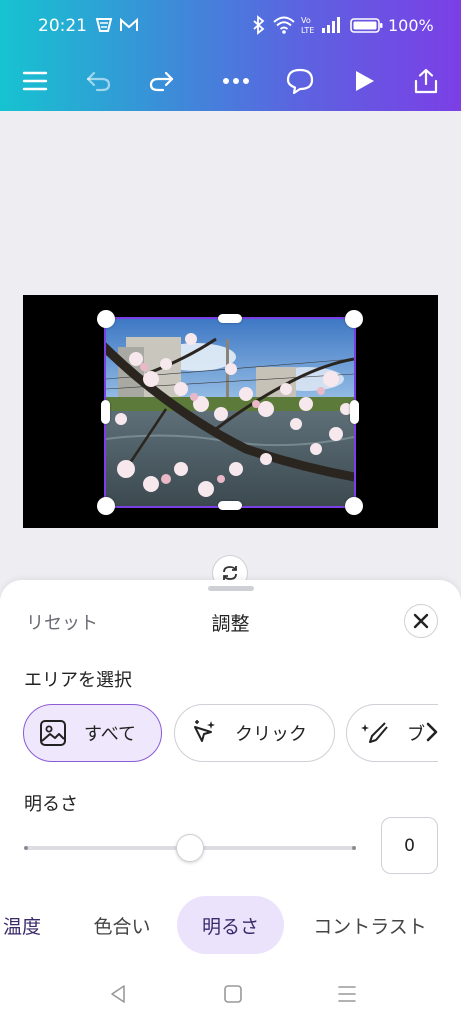 The image size is (461, 1024). What do you see at coordinates (376, 733) in the screenshot?
I see `brush-icon` at bounding box center [376, 733].